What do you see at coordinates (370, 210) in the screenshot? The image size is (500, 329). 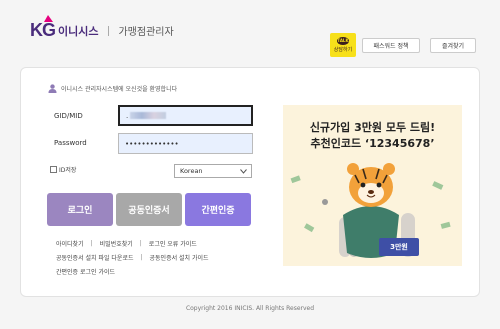 I see `tiger-illustration` at bounding box center [370, 210].